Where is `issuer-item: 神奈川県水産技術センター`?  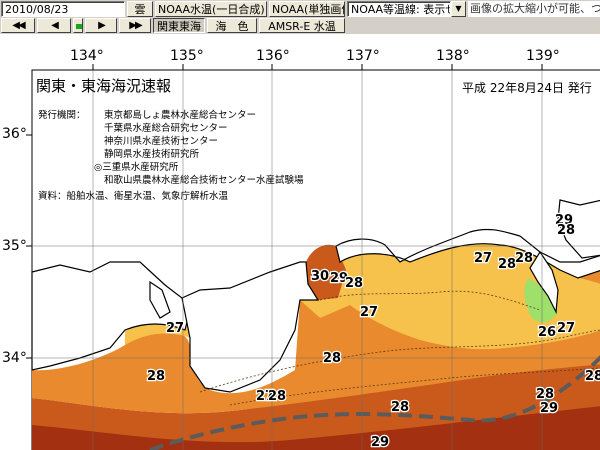 issuer-item: 神奈川県水産技術センター is located at coordinates (161, 141).